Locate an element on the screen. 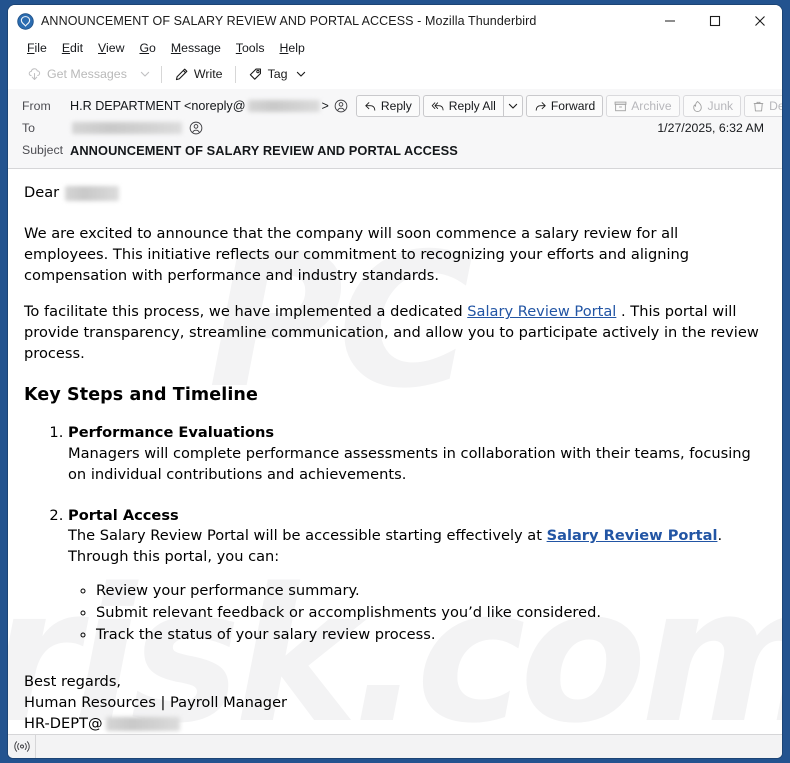  signature-domain-redaction is located at coordinates (142, 723).